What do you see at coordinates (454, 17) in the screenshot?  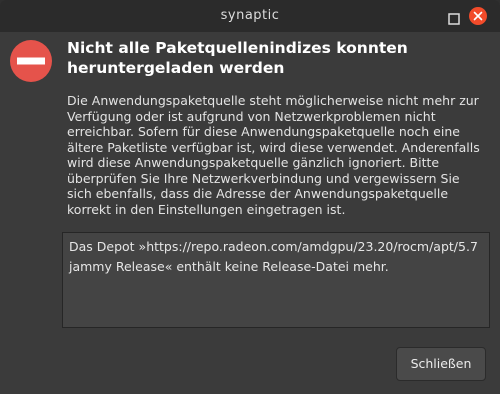 I see `maximize-icon` at bounding box center [454, 17].